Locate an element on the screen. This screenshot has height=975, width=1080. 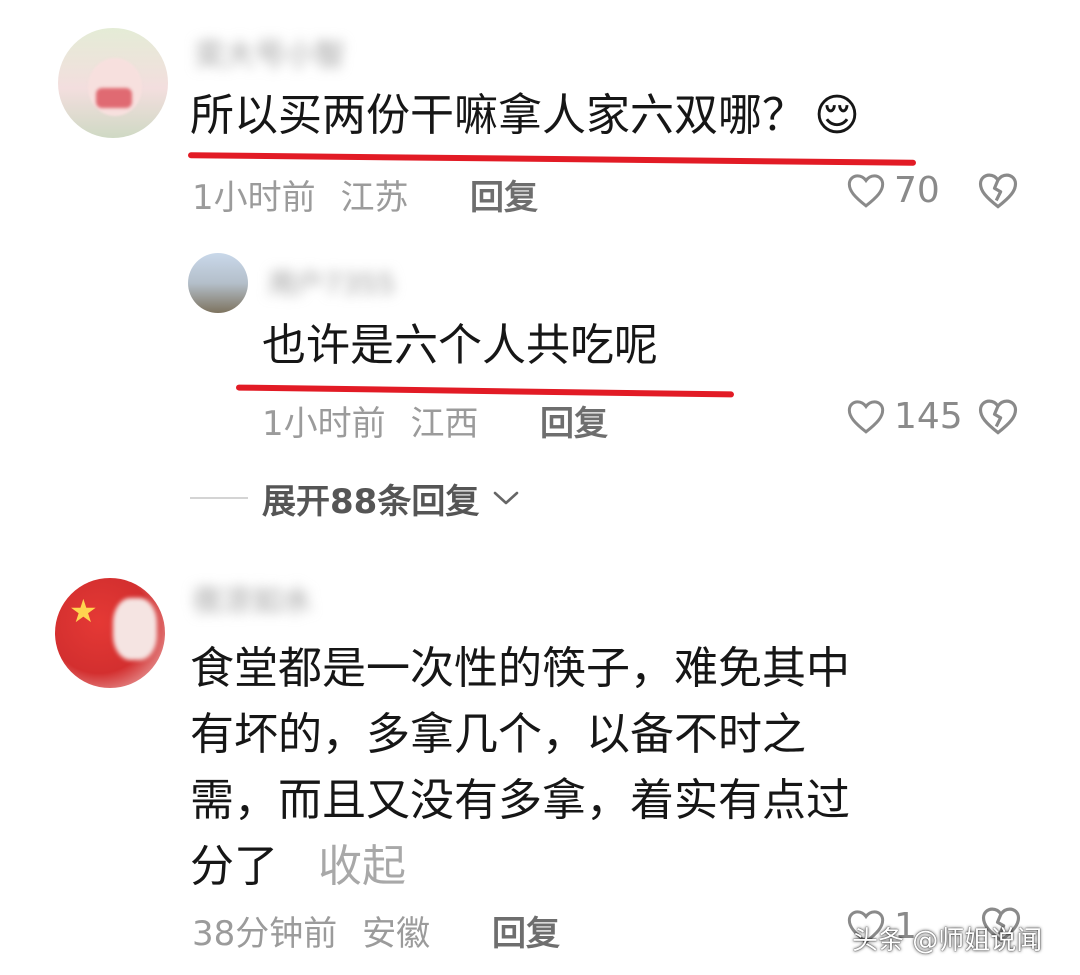
like-count: 145 is located at coordinates (928, 416).